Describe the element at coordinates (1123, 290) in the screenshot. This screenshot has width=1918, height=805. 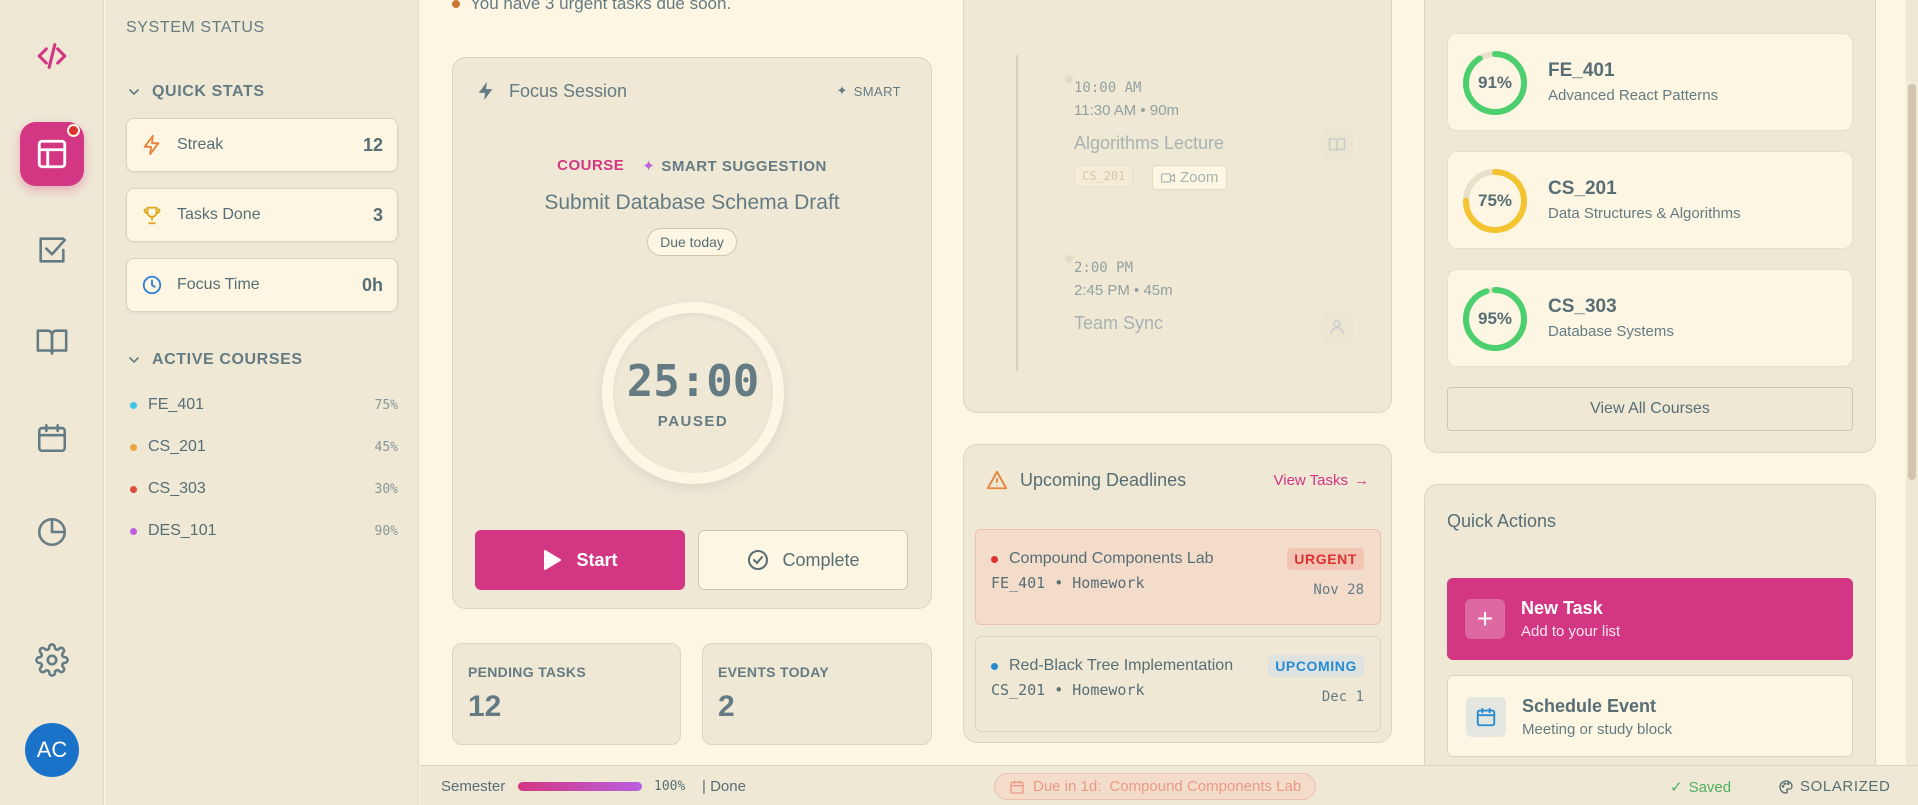
I see `event-end-duration: 2:45 PM • 45m` at that location.